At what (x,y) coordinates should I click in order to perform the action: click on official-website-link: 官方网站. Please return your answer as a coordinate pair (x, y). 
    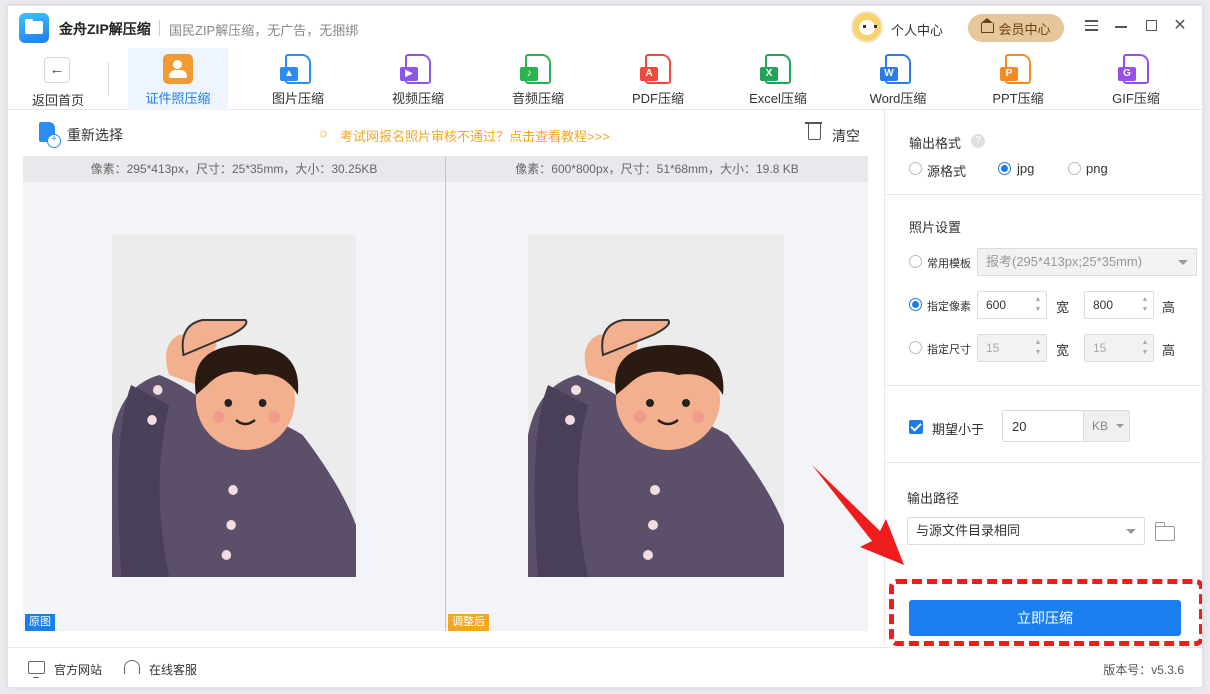
    Looking at the image, I should click on (78, 669).